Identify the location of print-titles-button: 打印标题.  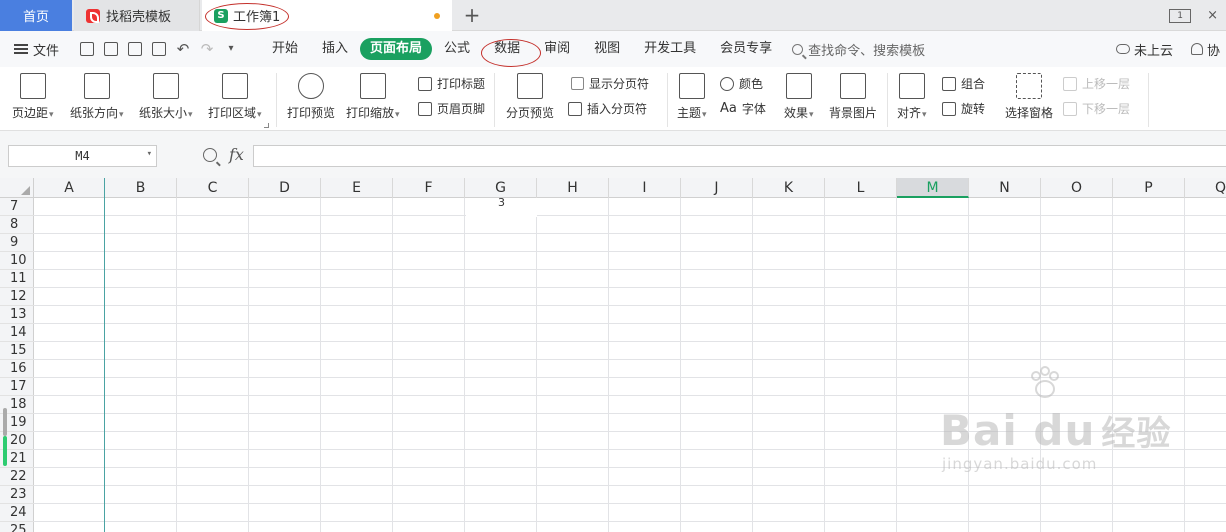
(451, 83).